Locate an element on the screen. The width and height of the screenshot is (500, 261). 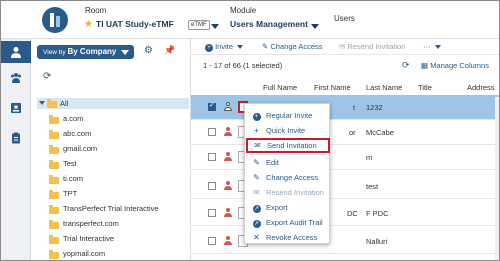
nav-user-icon is located at coordinates (16, 52).